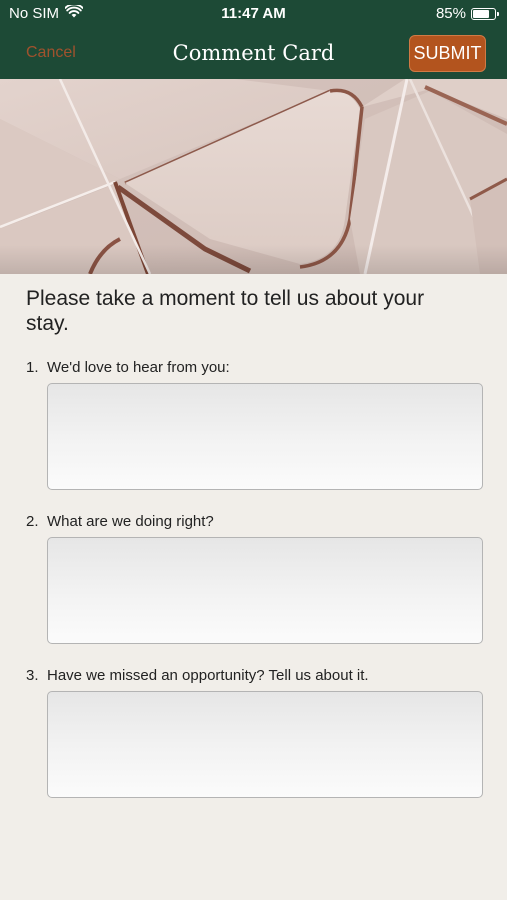 This screenshot has width=507, height=900. I want to click on question-2-label: 2. What are we doing right?, so click(120, 521).